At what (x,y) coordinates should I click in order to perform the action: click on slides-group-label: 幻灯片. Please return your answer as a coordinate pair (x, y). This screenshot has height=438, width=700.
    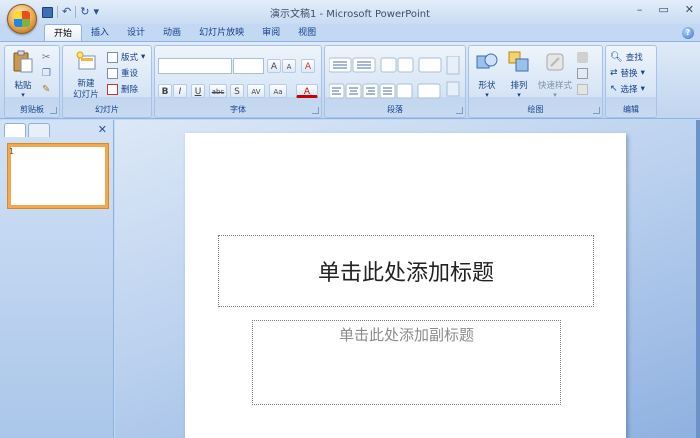
    Looking at the image, I should click on (107, 109).